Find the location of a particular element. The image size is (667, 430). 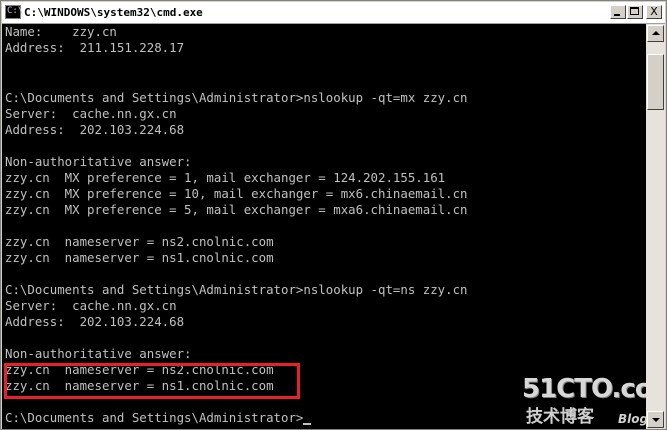

close-icon: X is located at coordinates (654, 11).